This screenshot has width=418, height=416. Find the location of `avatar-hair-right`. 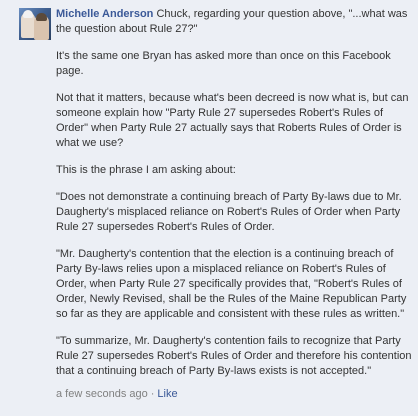

avatar-hair-right is located at coordinates (41, 17).